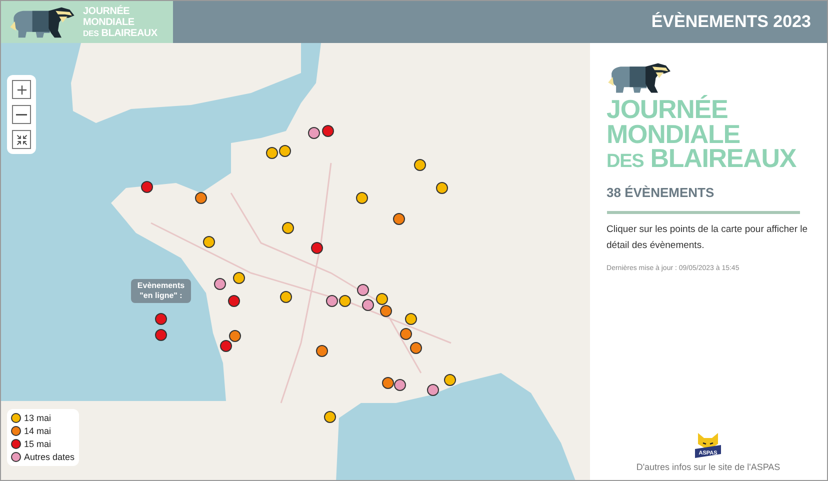  Describe the element at coordinates (38, 431) in the screenshot. I see `legend-label: 14 mai` at that location.